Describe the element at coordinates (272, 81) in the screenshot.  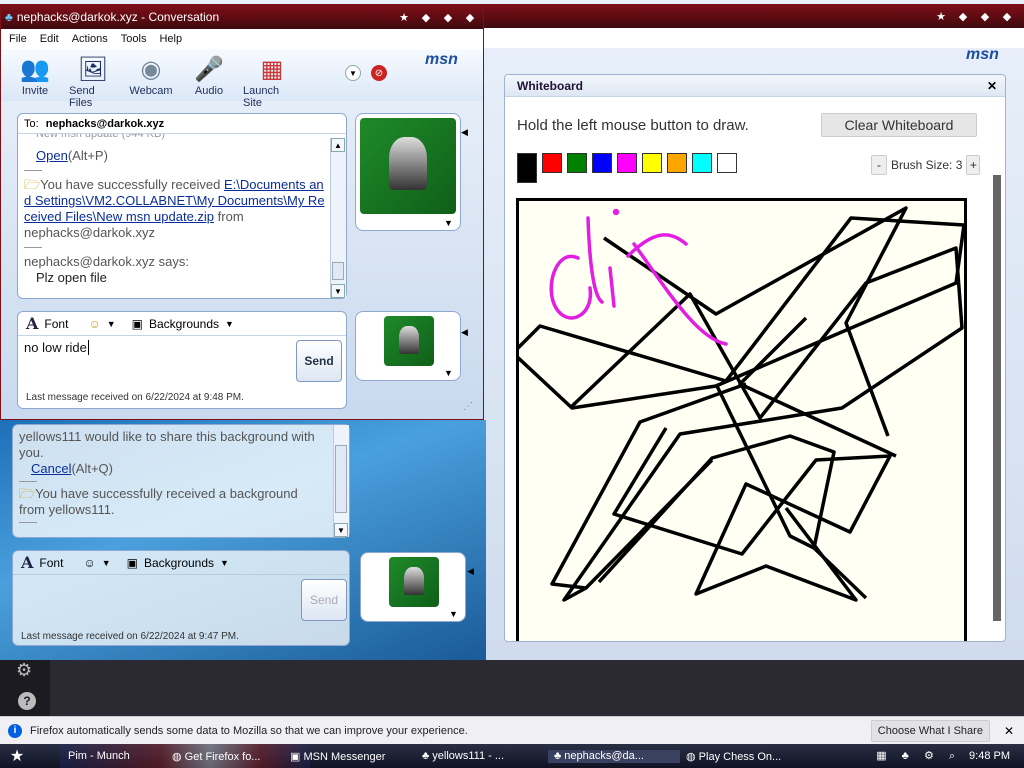
I see `launch-site-button: ▦ Launch Site` at that location.